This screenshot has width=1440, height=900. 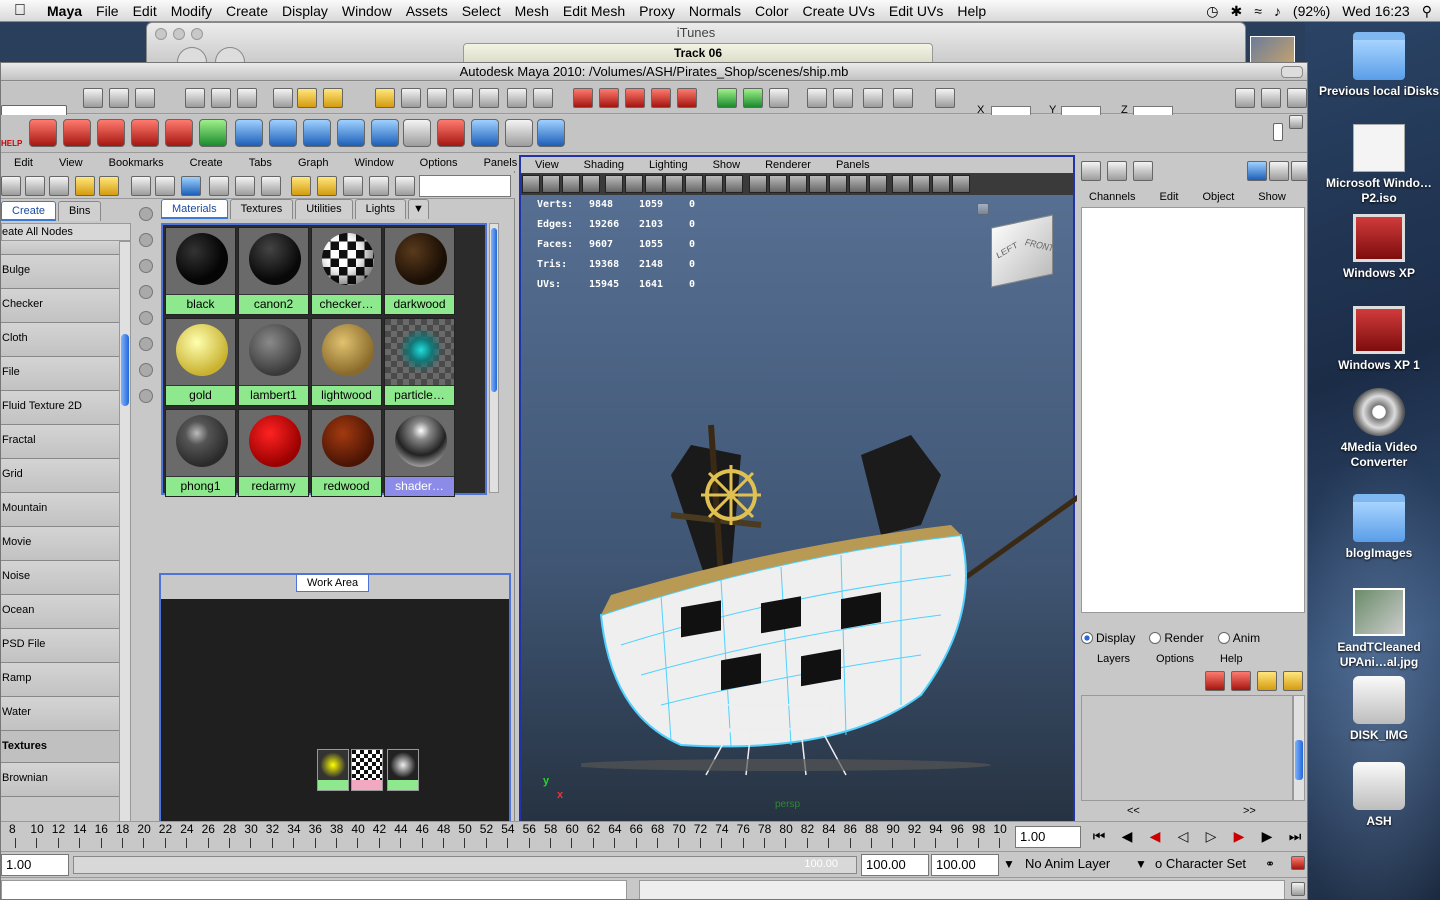 I want to click on cb-page-next: >>, so click(x=1249, y=811).